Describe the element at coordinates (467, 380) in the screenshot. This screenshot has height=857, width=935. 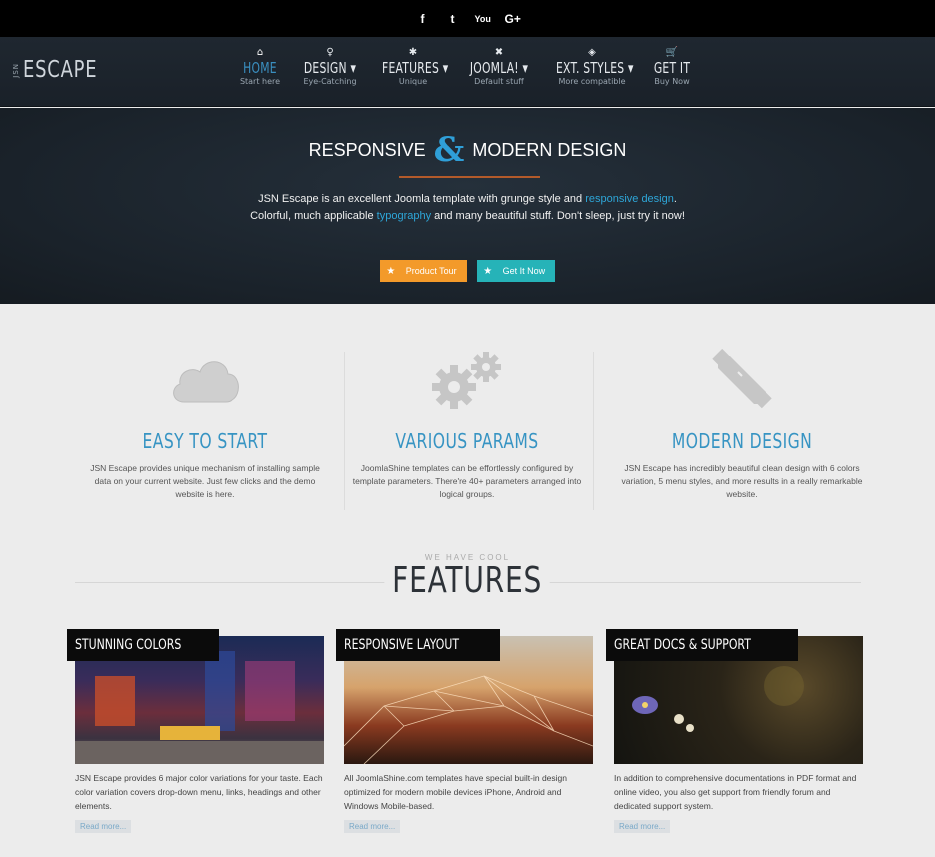
I see `gears-icon` at that location.